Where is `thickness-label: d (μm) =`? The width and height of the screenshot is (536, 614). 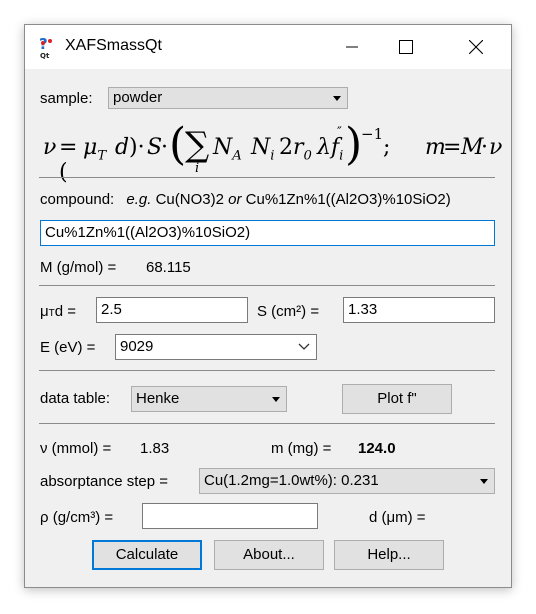
thickness-label: d (μm) = is located at coordinates (397, 517).